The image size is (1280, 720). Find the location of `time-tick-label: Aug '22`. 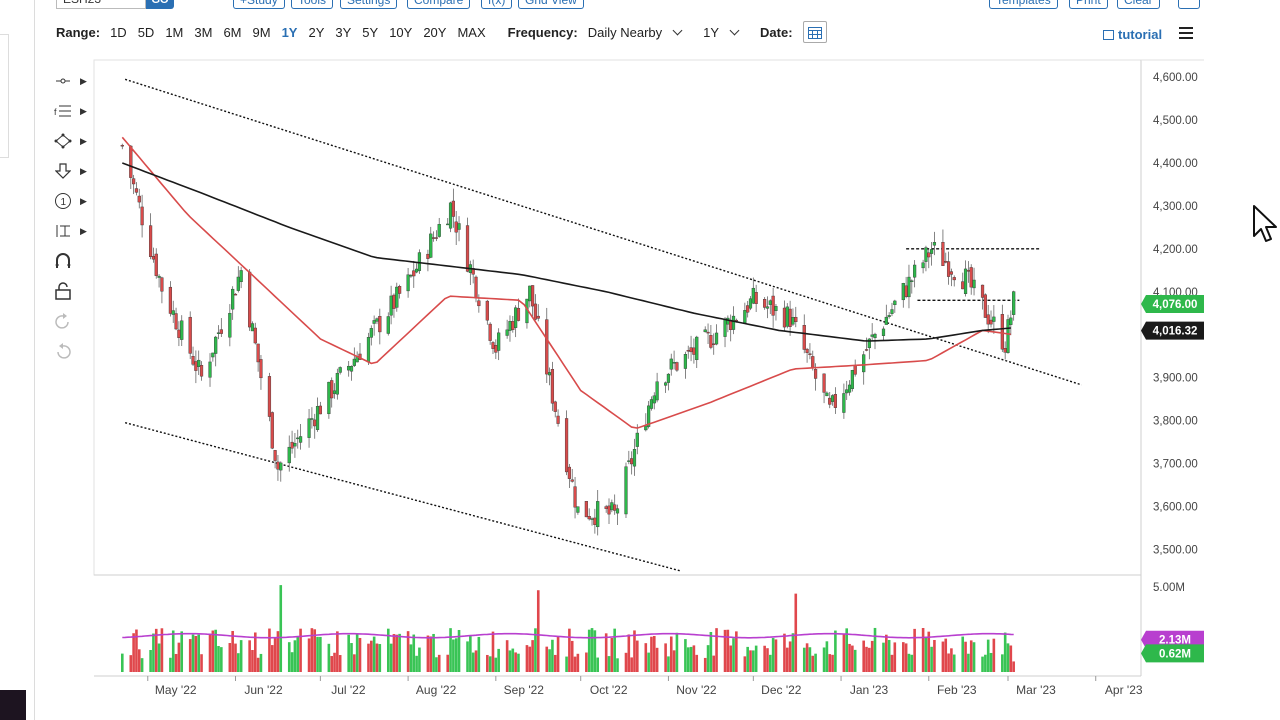

time-tick-label: Aug '22 is located at coordinates (436, 690).